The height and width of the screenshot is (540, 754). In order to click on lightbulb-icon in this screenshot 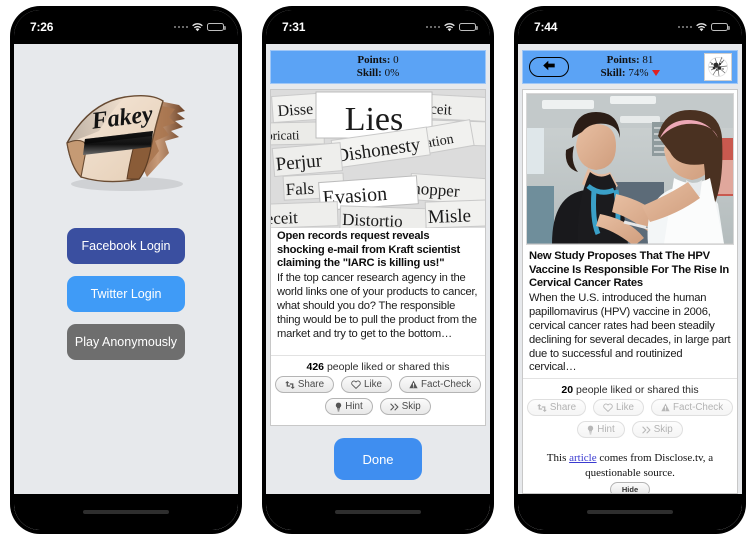, I will do `click(338, 407)`.